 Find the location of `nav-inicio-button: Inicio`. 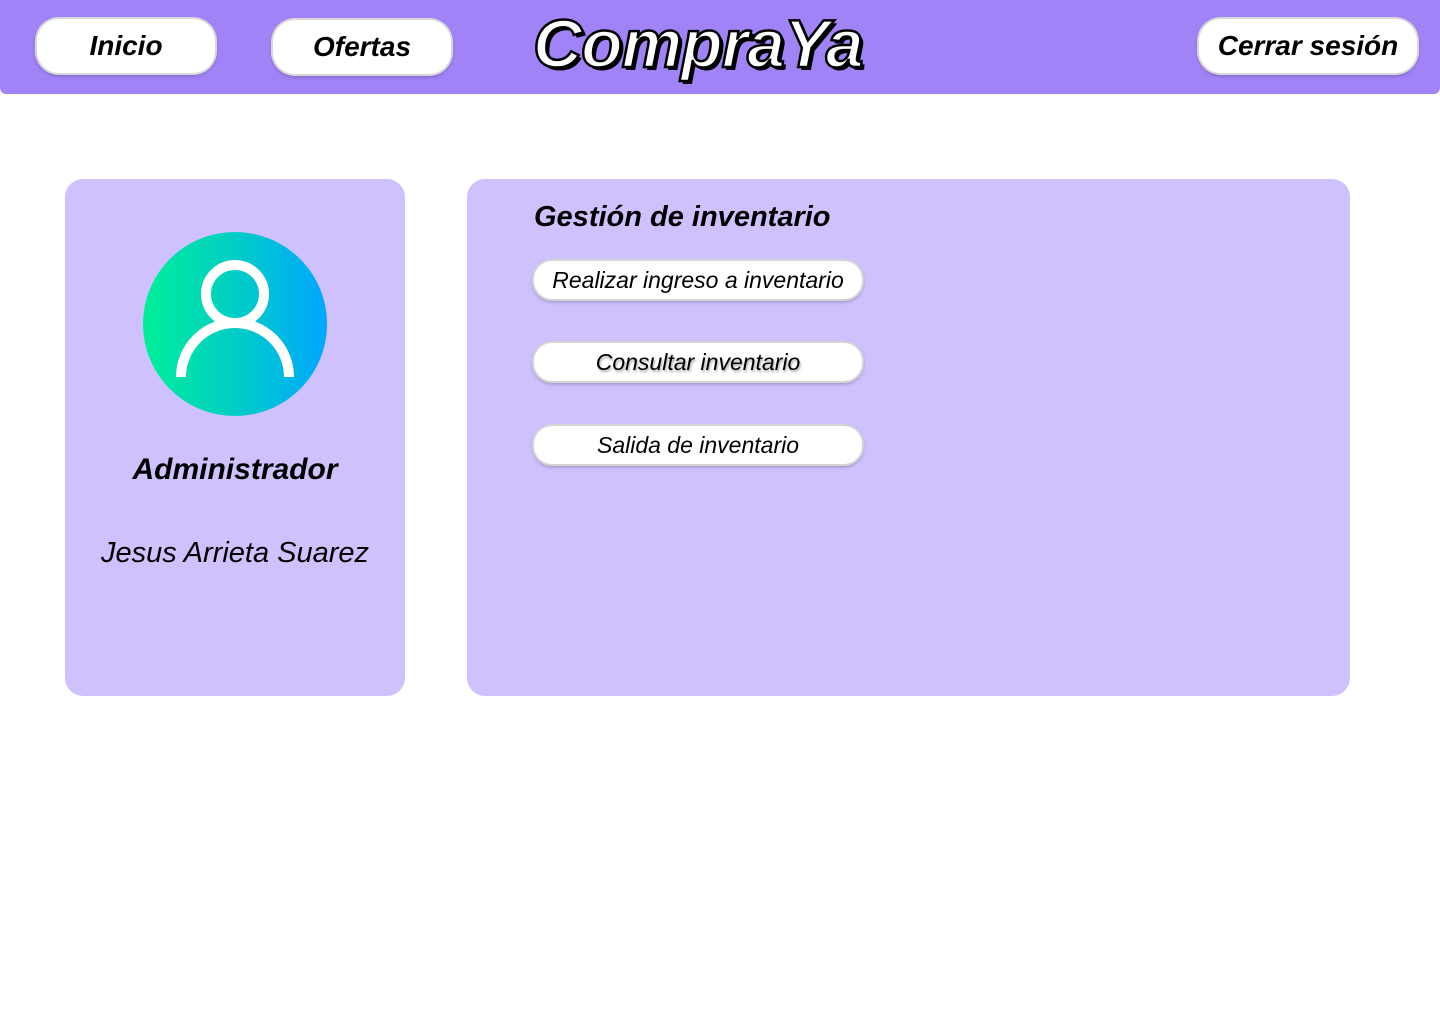

nav-inicio-button: Inicio is located at coordinates (126, 46).